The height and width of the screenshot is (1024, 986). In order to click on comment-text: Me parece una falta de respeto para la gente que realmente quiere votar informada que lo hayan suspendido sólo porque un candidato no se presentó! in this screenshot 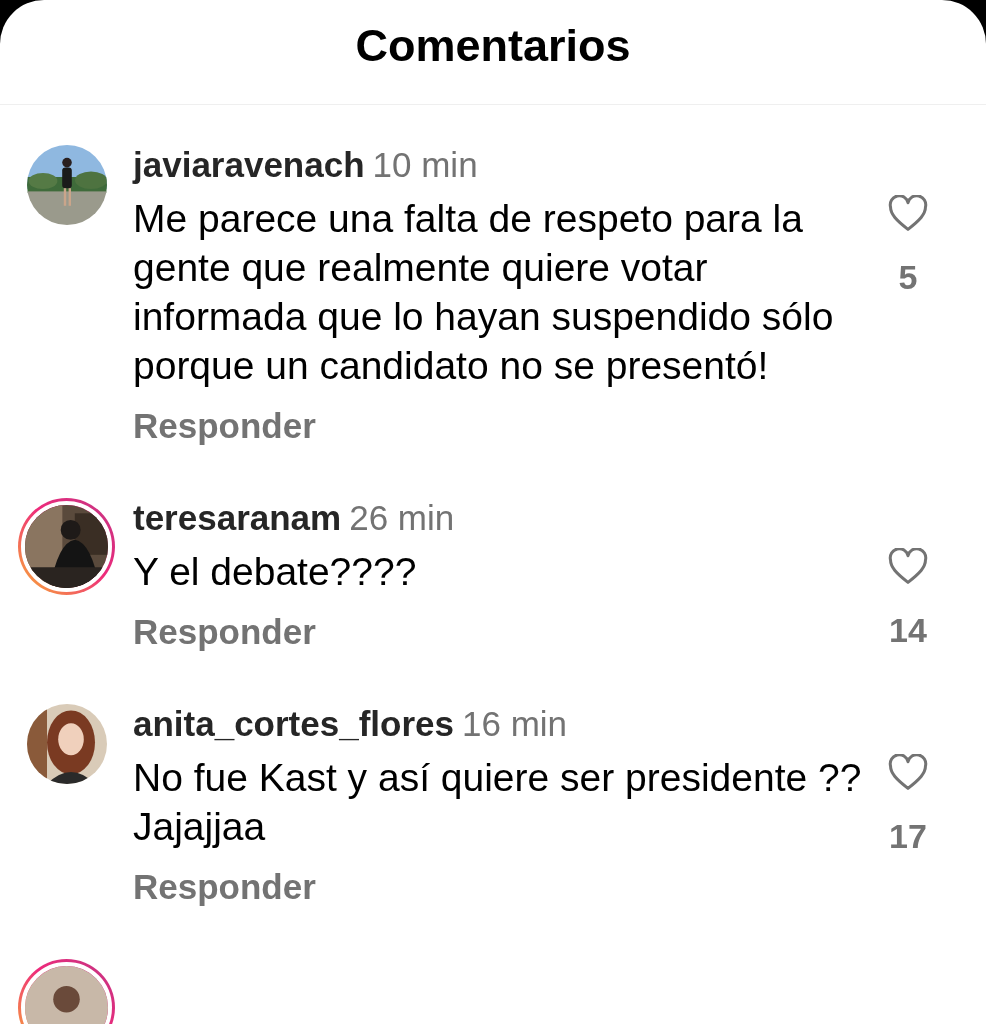, I will do `click(484, 292)`.